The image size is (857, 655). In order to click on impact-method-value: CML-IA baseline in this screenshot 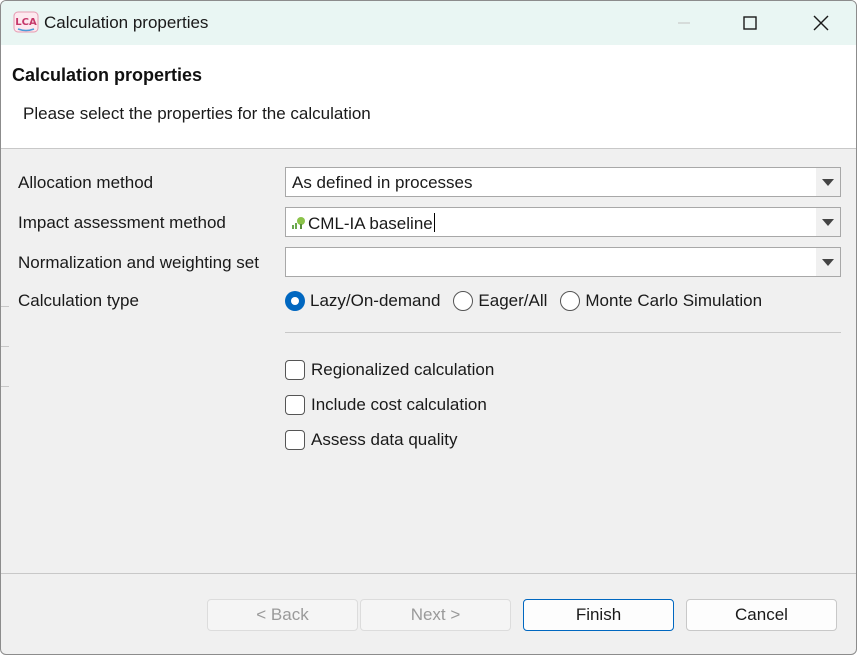, I will do `click(370, 223)`.